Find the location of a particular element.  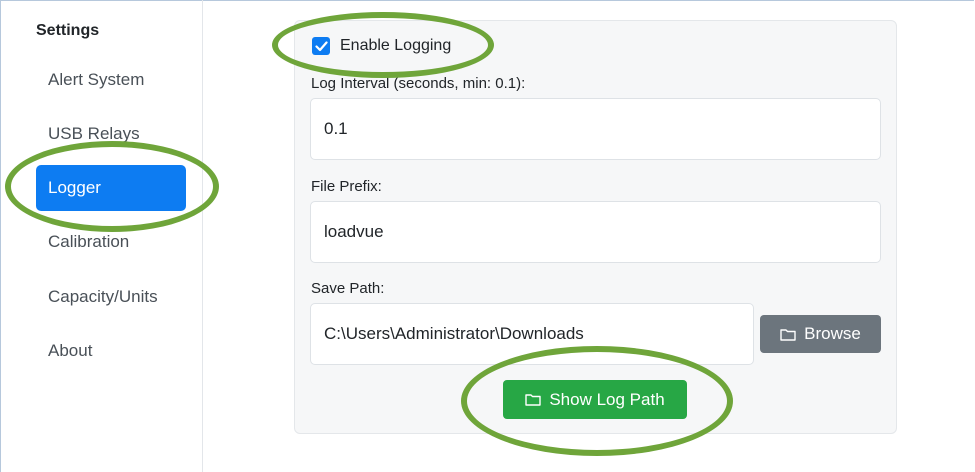

enable-logging-checkbox is located at coordinates (321, 46).